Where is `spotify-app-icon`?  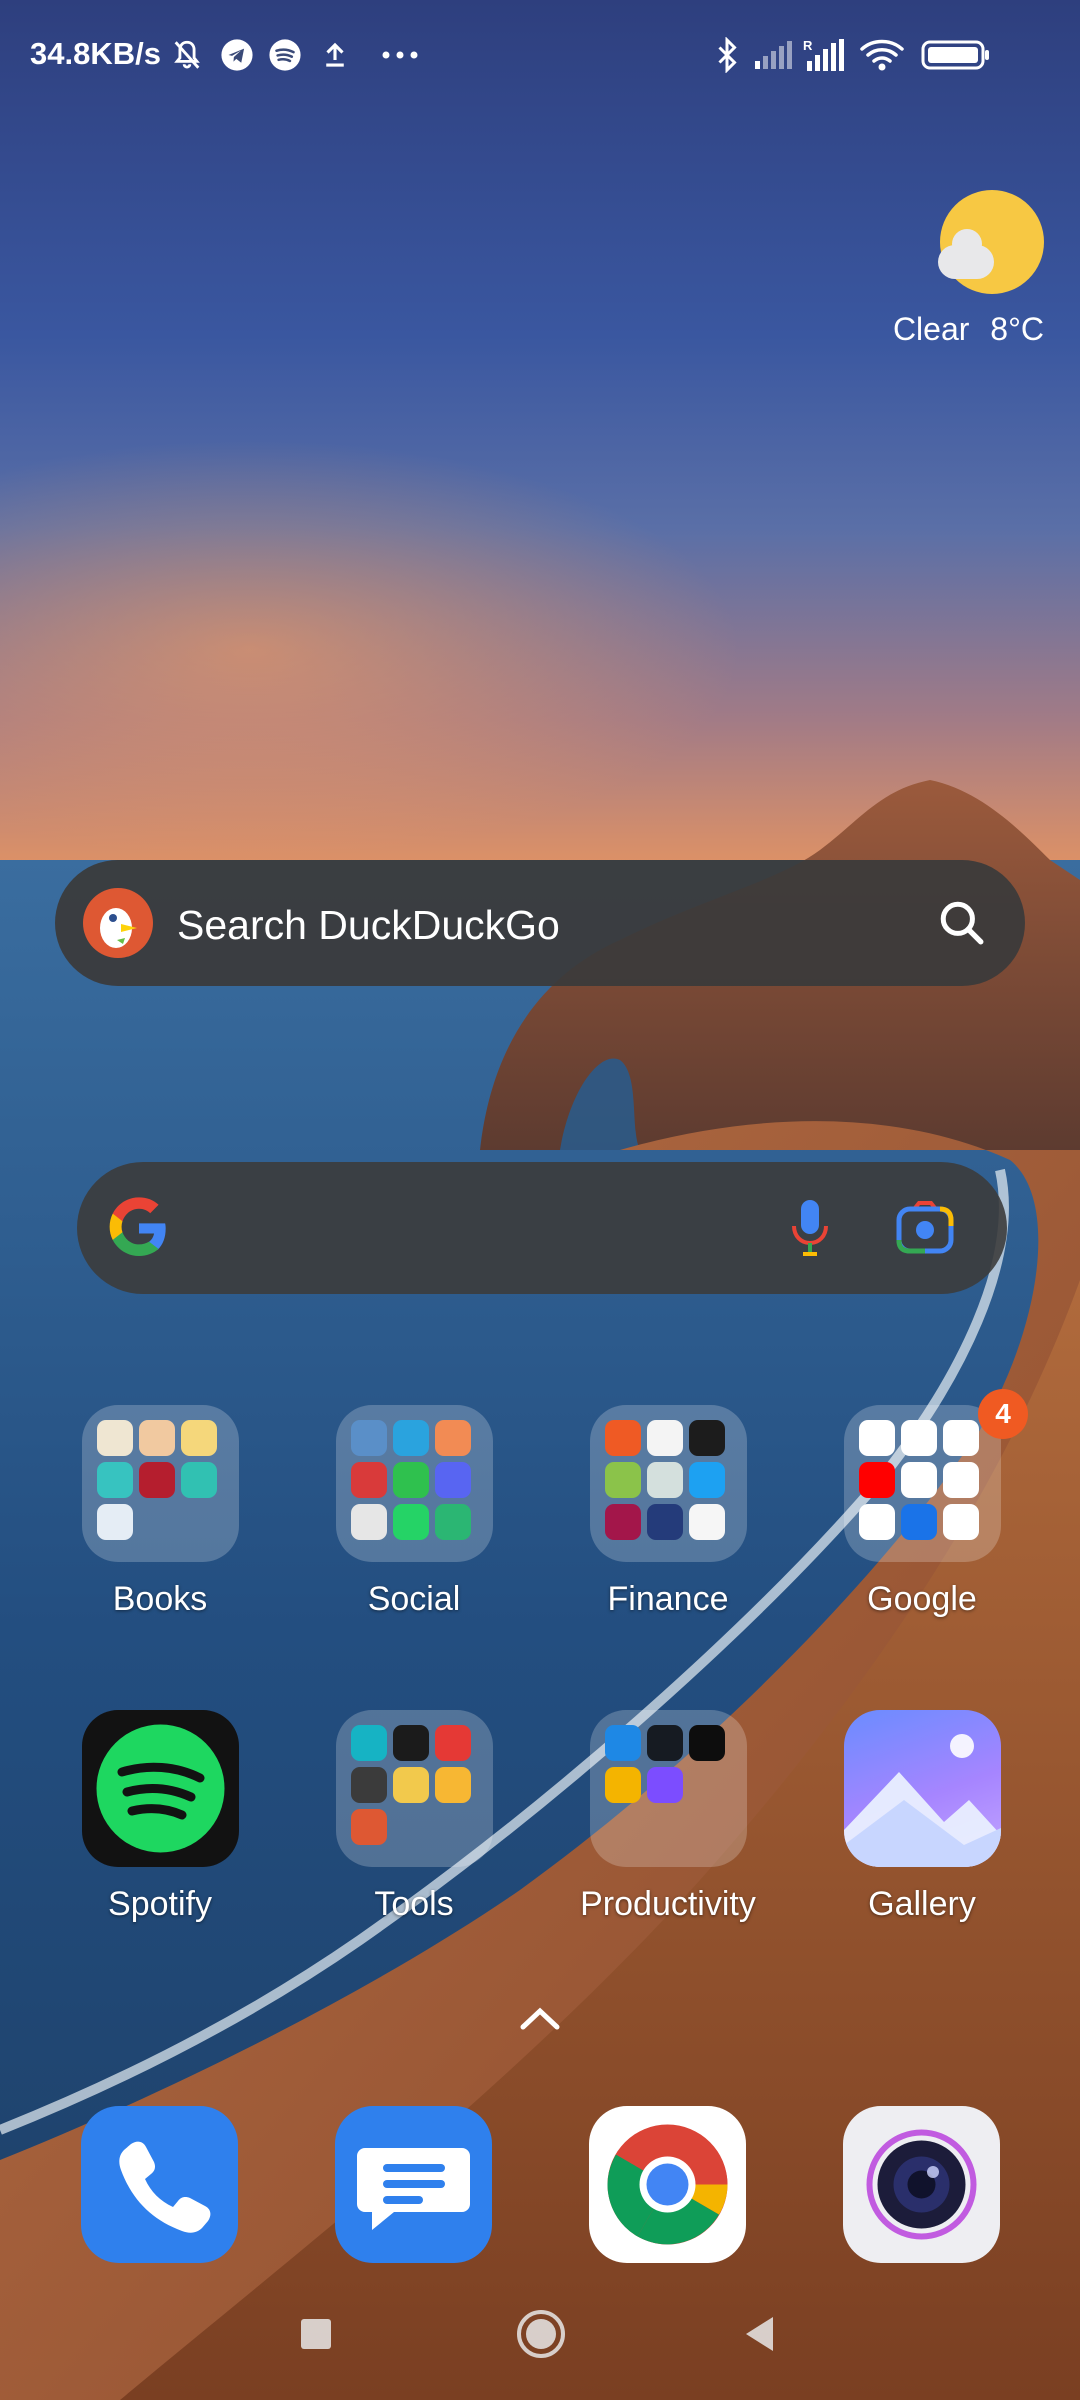 spotify-app-icon is located at coordinates (160, 1788).